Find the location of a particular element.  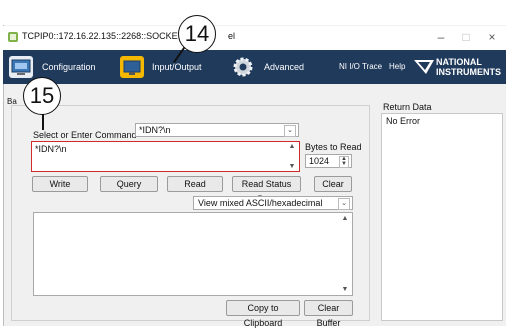

view-mode-value: View mixed ASCII/hexadecimal is located at coordinates (260, 203).